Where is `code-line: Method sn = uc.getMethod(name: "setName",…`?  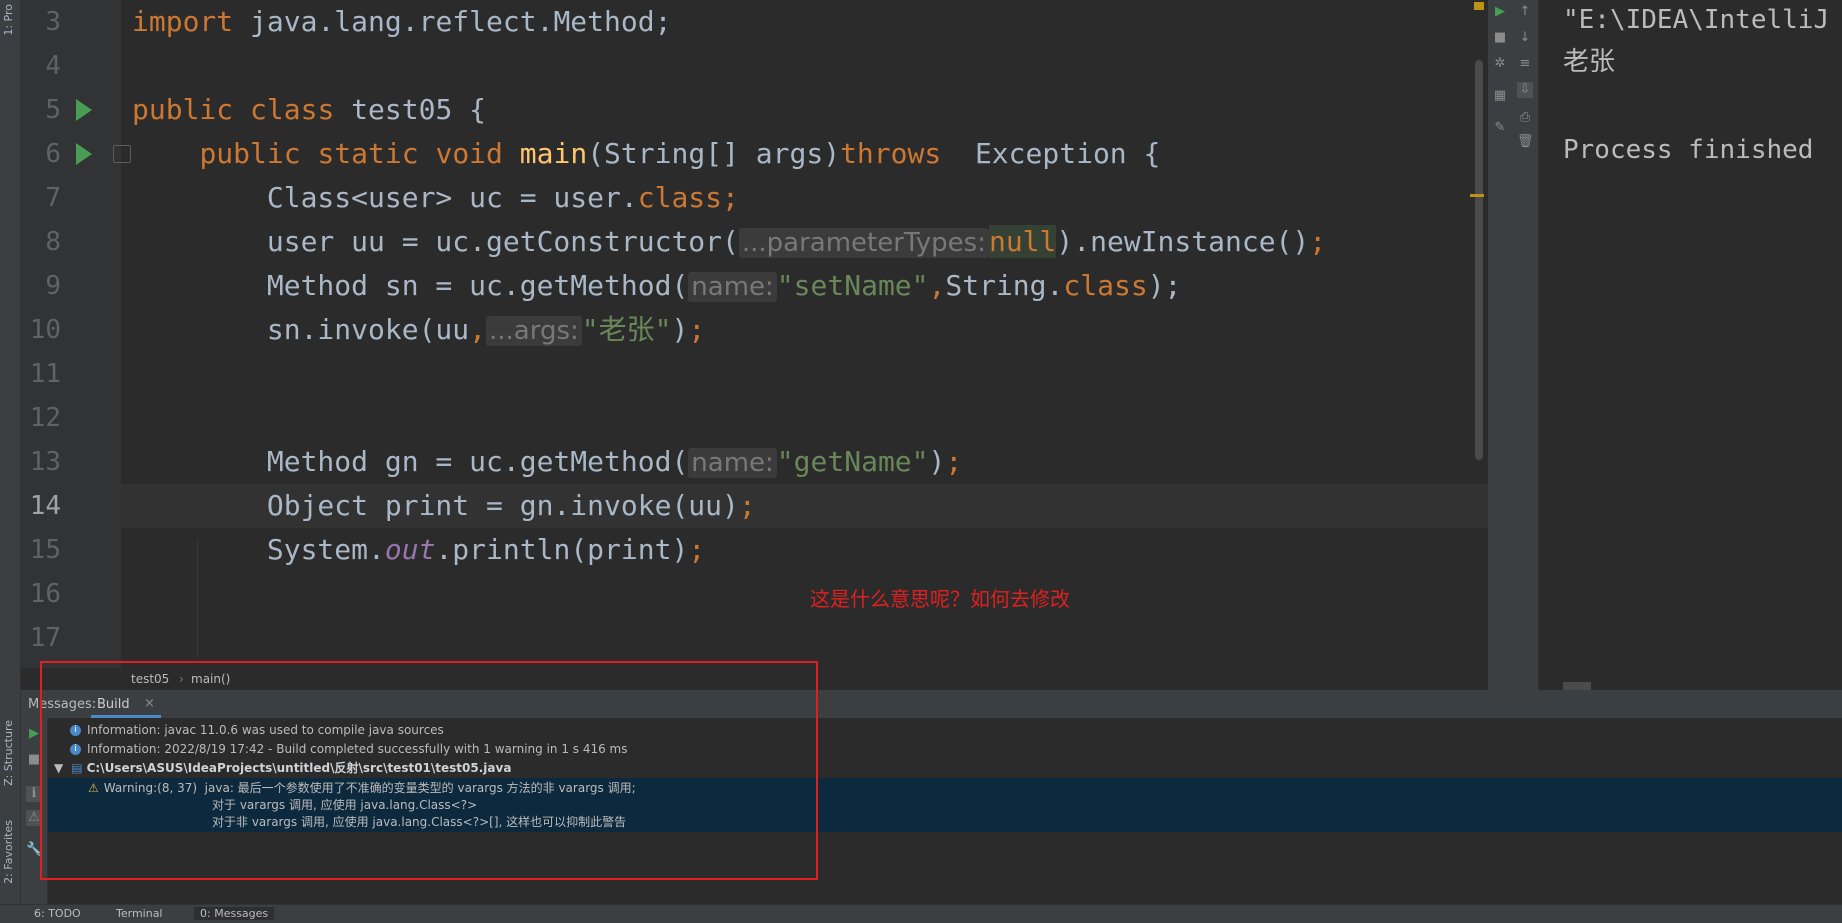 code-line: Method sn = uc.getMethod(name: "setName",… is located at coordinates (656, 286).